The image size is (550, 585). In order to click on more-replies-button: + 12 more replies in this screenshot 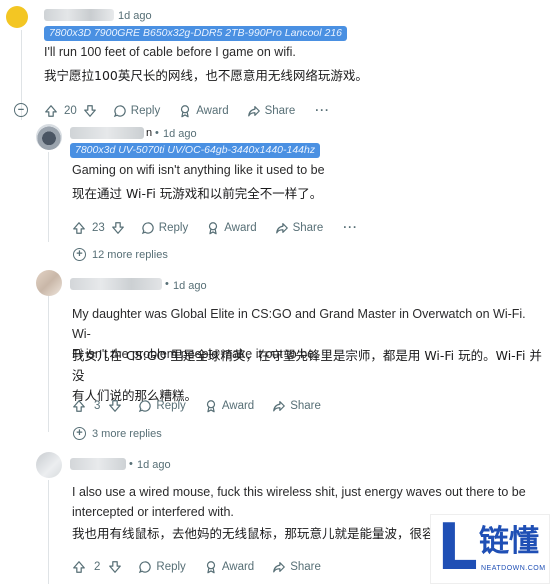, I will do `click(120, 254)`.